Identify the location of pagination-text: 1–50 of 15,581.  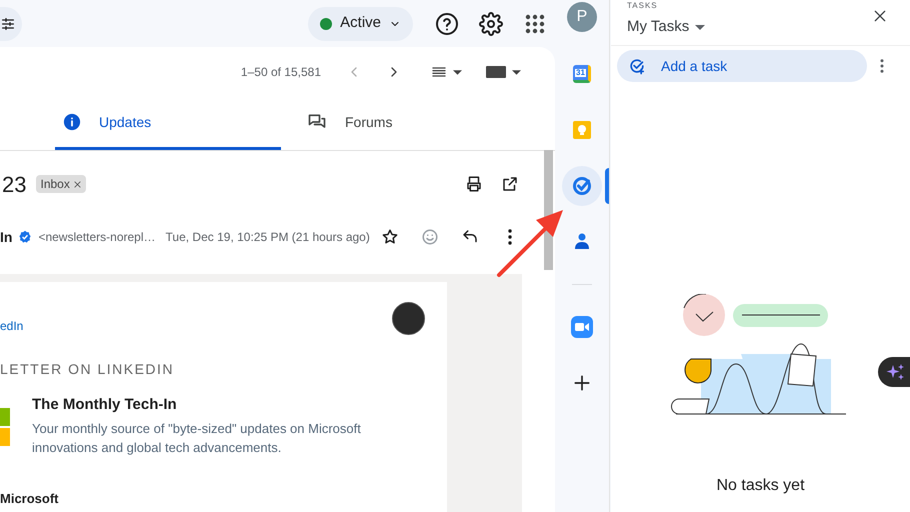
(280, 72).